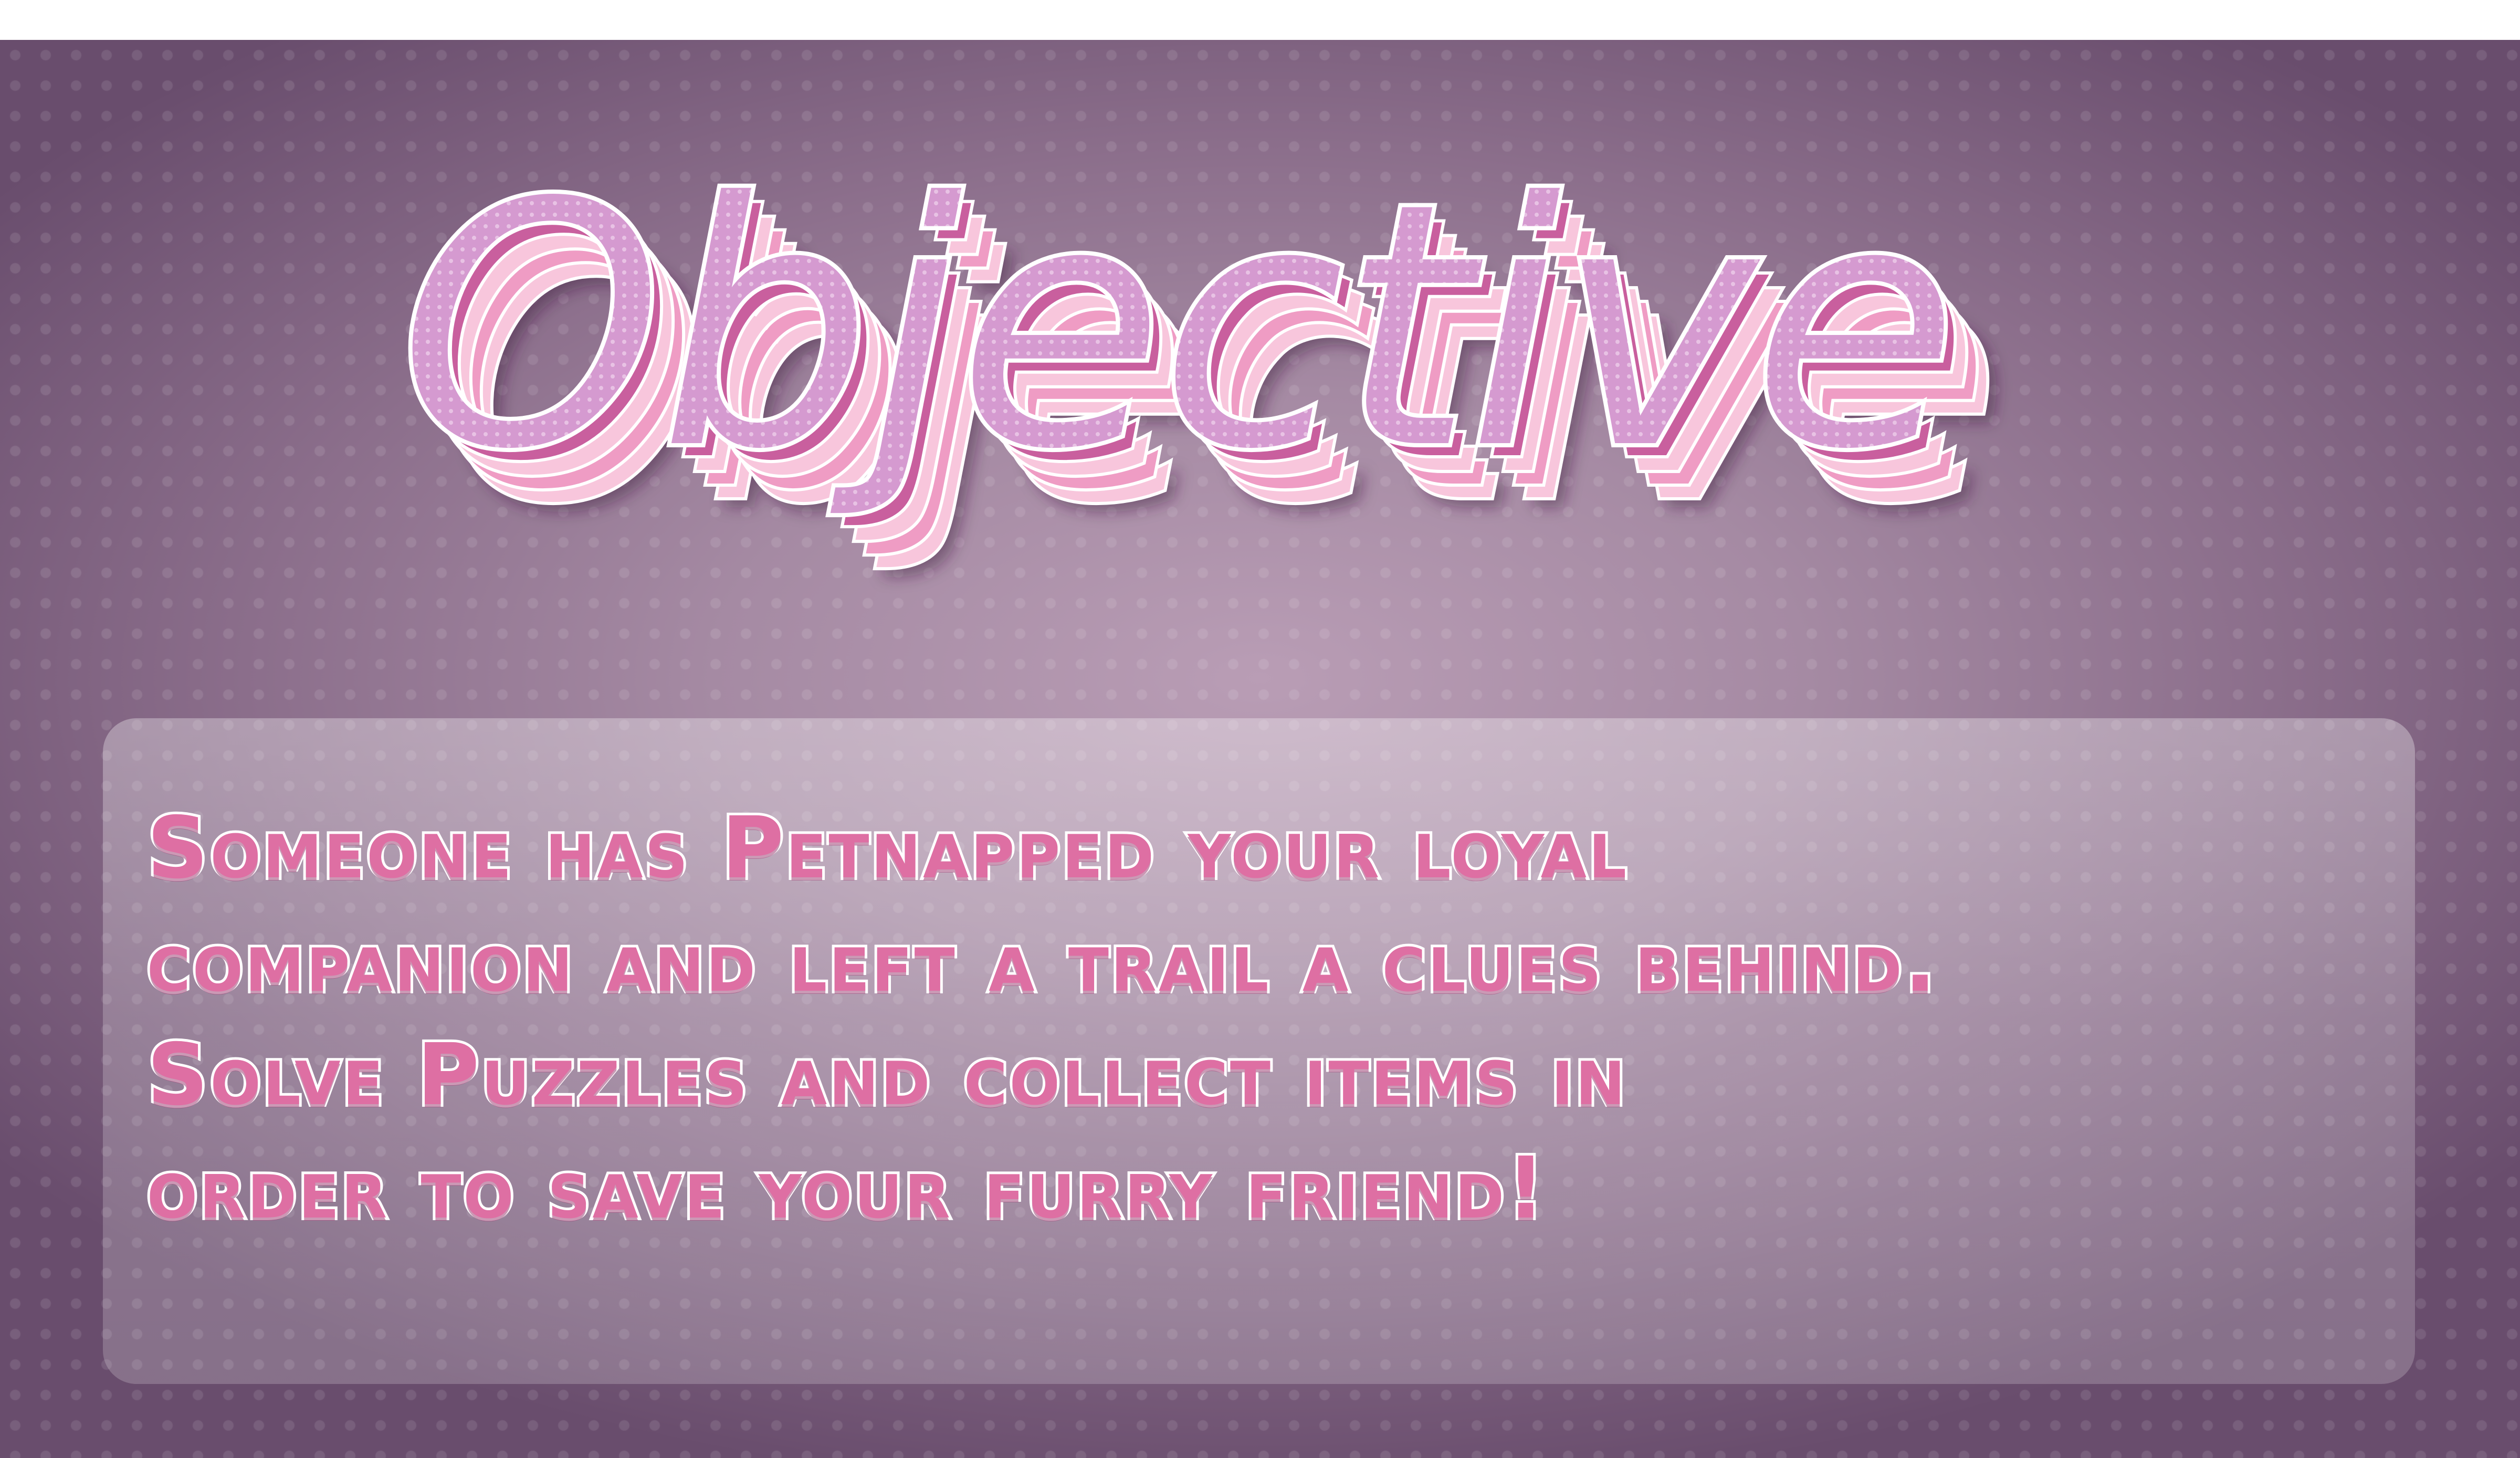 The width and height of the screenshot is (2520, 1458). What do you see at coordinates (846, 1189) in the screenshot?
I see `description-line: order to save your furry friend!` at bounding box center [846, 1189].